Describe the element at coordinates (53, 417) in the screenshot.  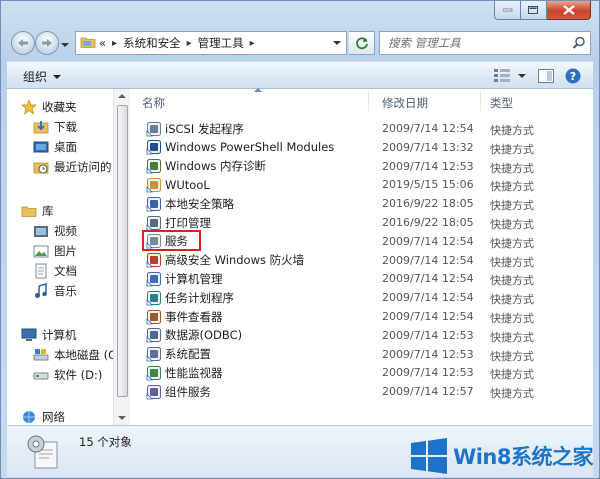
I see `sidebar-item-label: 网络` at that location.